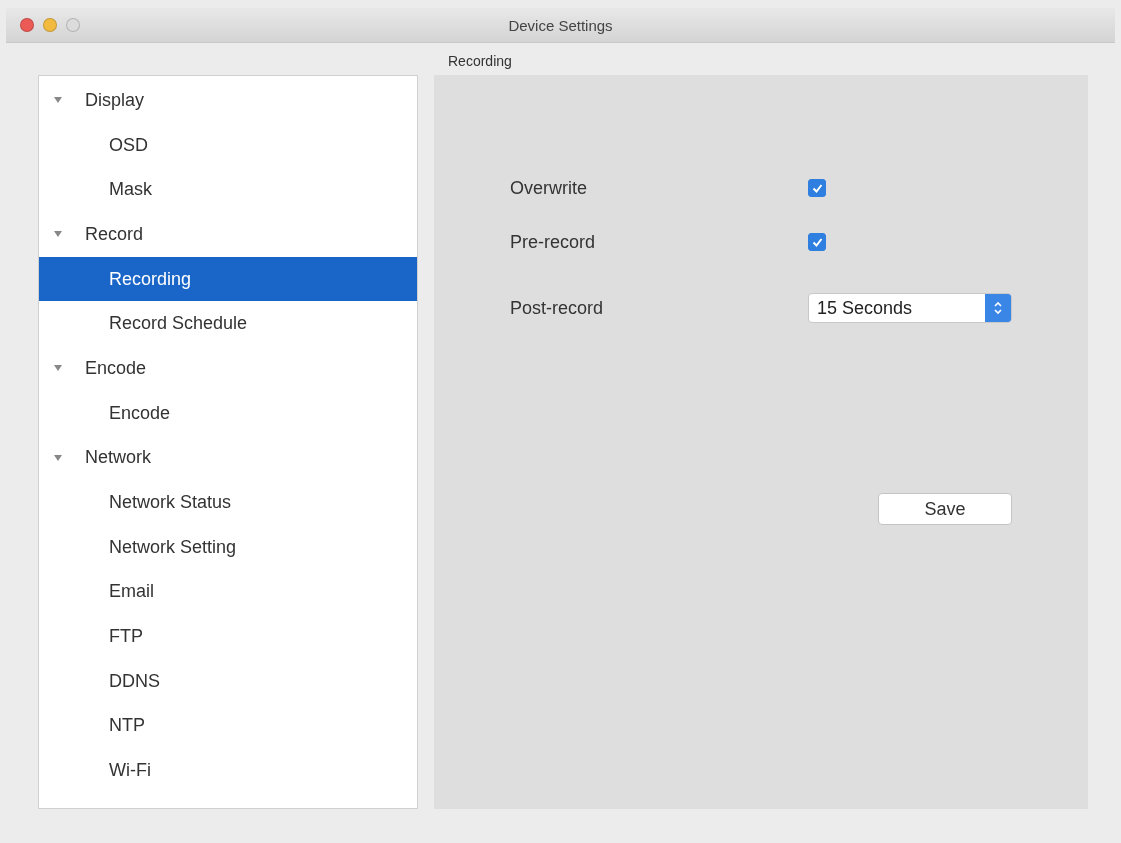 The image size is (1121, 843). Describe the element at coordinates (58, 457) in the screenshot. I see `disclosure-triangle-icon` at that location.